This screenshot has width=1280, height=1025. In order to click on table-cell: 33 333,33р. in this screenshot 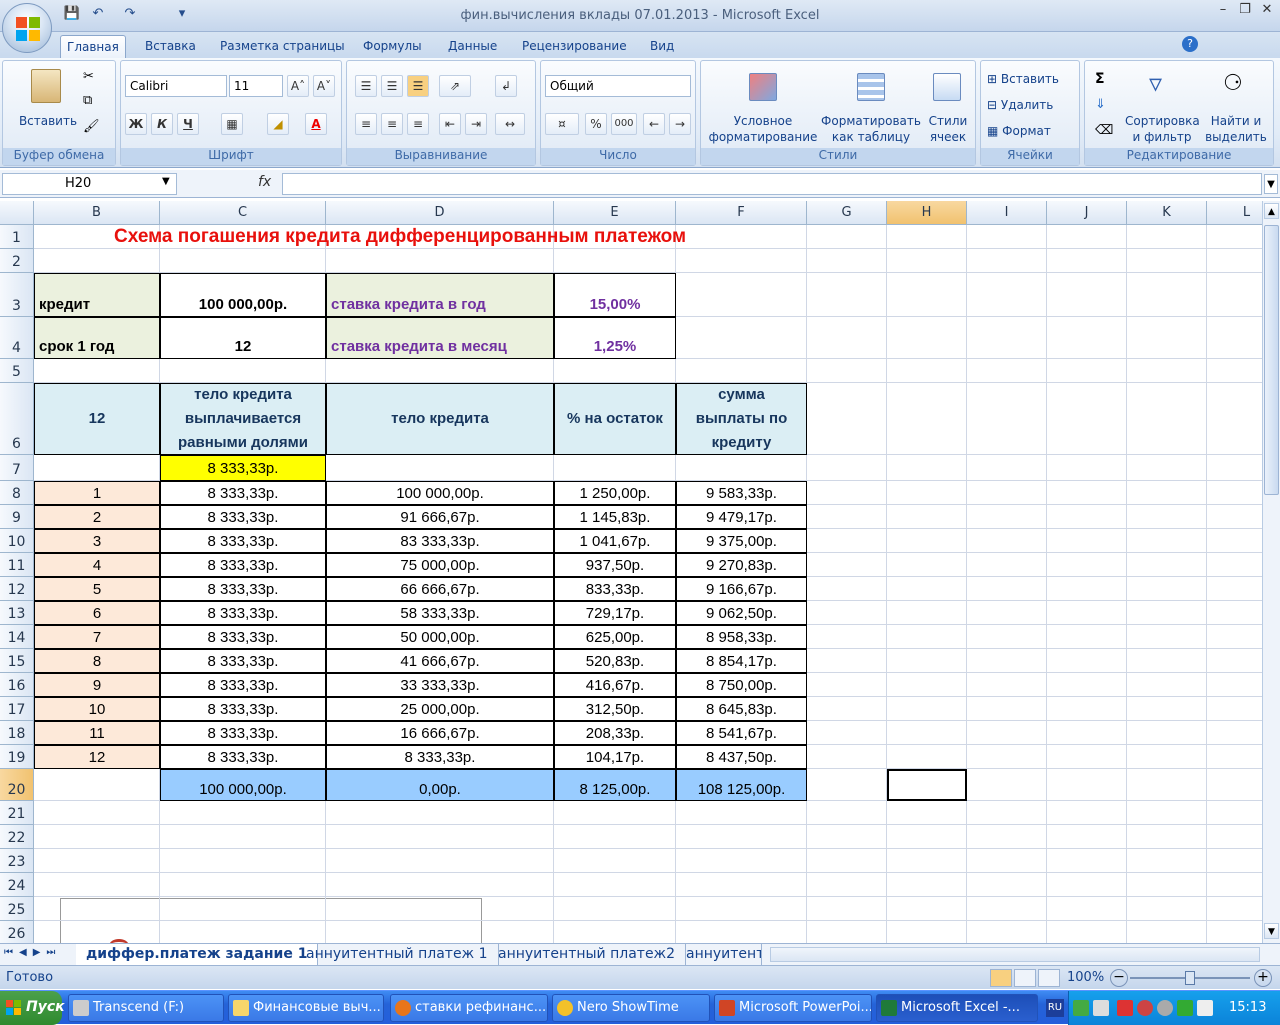, I will do `click(440, 685)`.